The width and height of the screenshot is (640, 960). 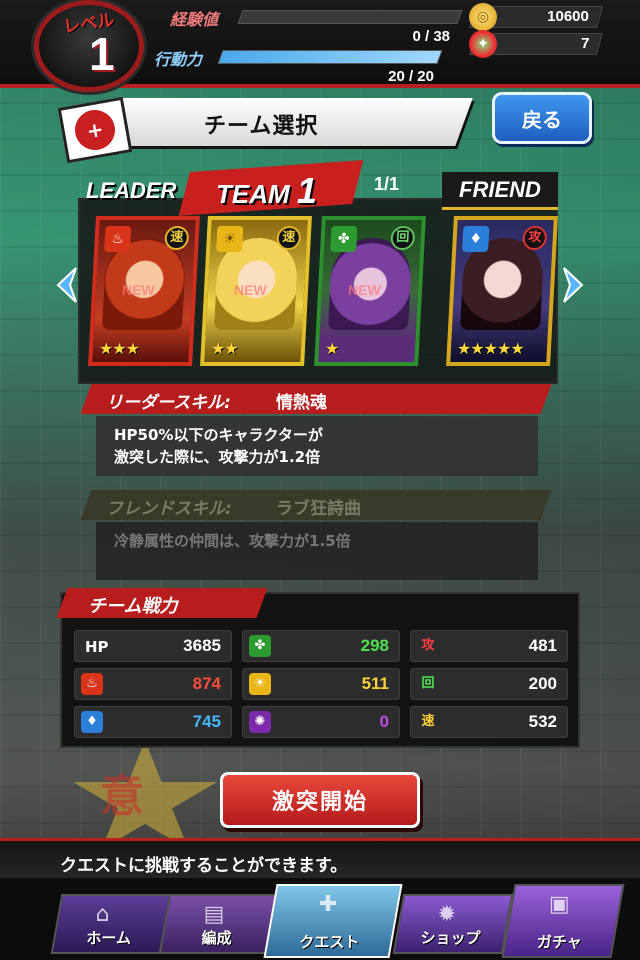 I want to click on wood-value: 298, so click(x=374, y=645).